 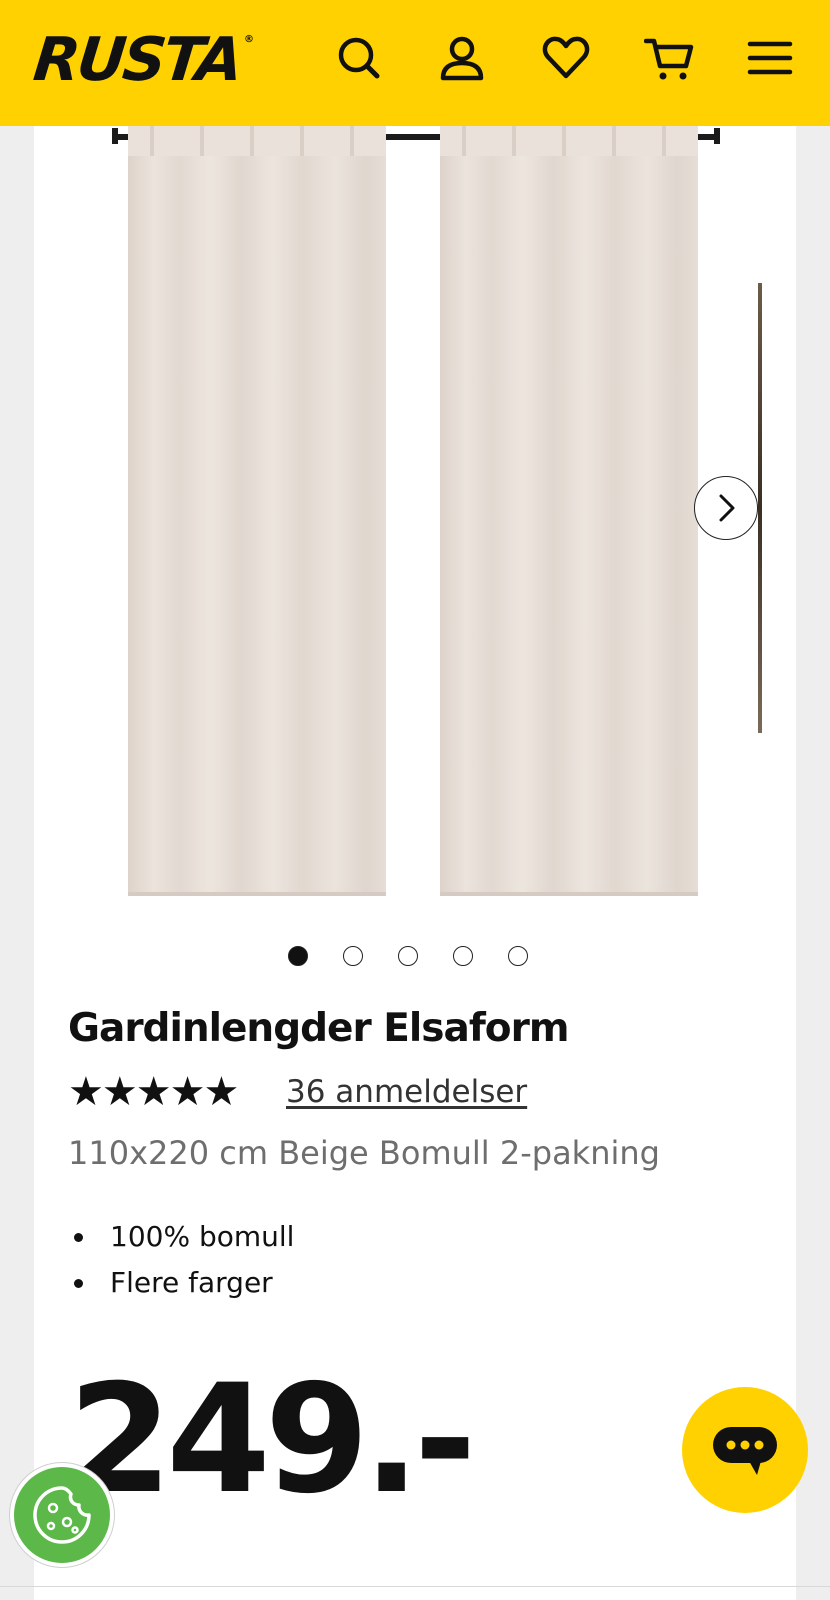 I want to click on chat-bubble-icon, so click(x=745, y=1451).